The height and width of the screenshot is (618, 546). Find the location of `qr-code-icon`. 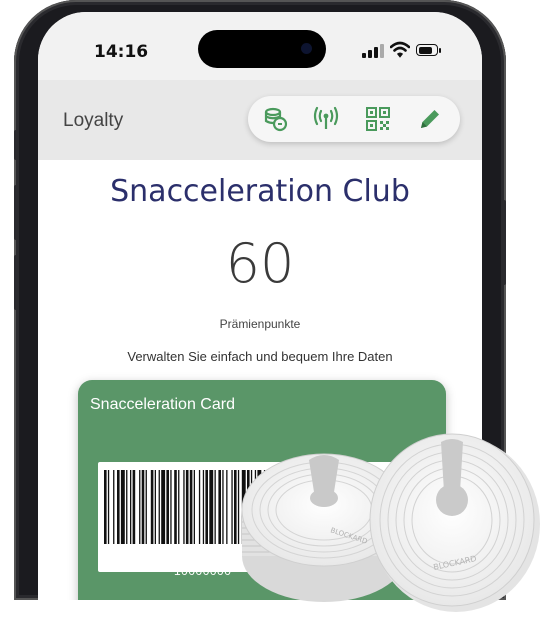

qr-code-icon is located at coordinates (378, 119).